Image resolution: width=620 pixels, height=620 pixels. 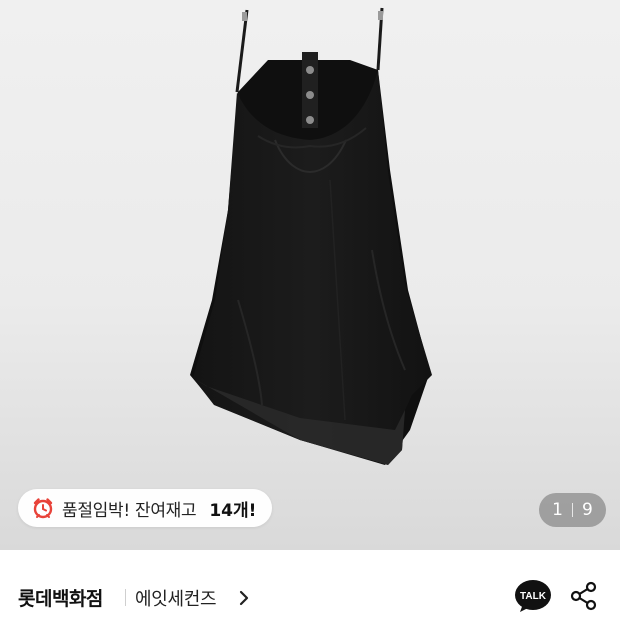 What do you see at coordinates (584, 596) in the screenshot?
I see `share-icon` at bounding box center [584, 596].